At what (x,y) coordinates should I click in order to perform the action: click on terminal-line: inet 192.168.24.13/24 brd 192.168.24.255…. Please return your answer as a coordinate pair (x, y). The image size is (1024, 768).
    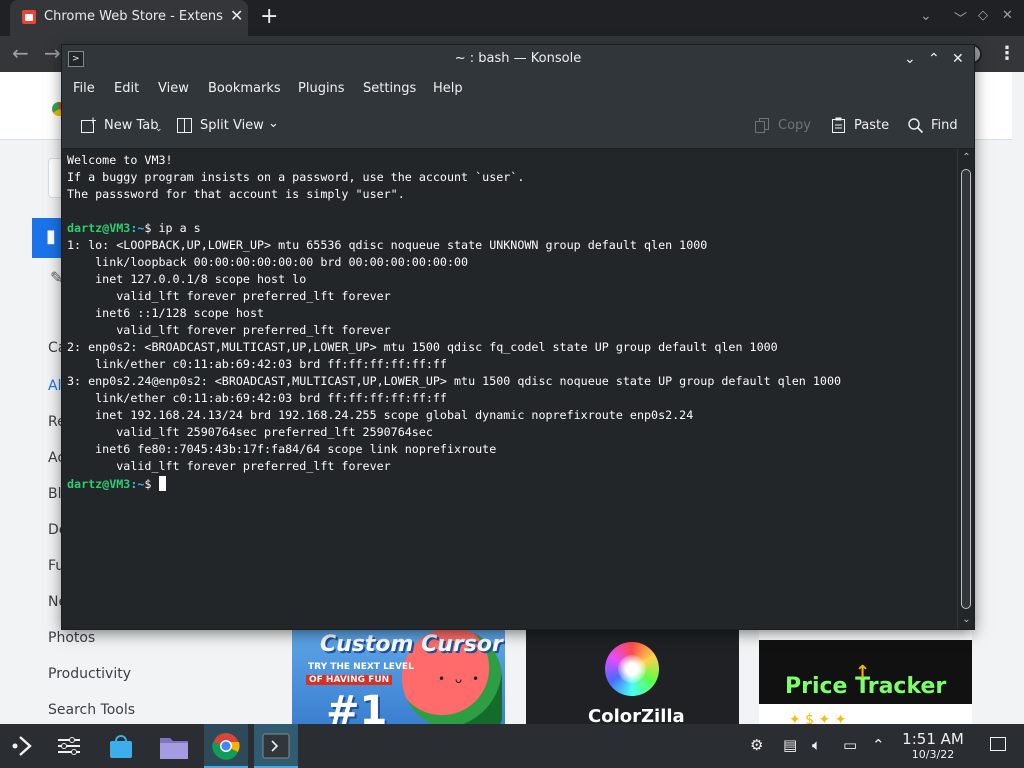
    Looking at the image, I should click on (380, 415).